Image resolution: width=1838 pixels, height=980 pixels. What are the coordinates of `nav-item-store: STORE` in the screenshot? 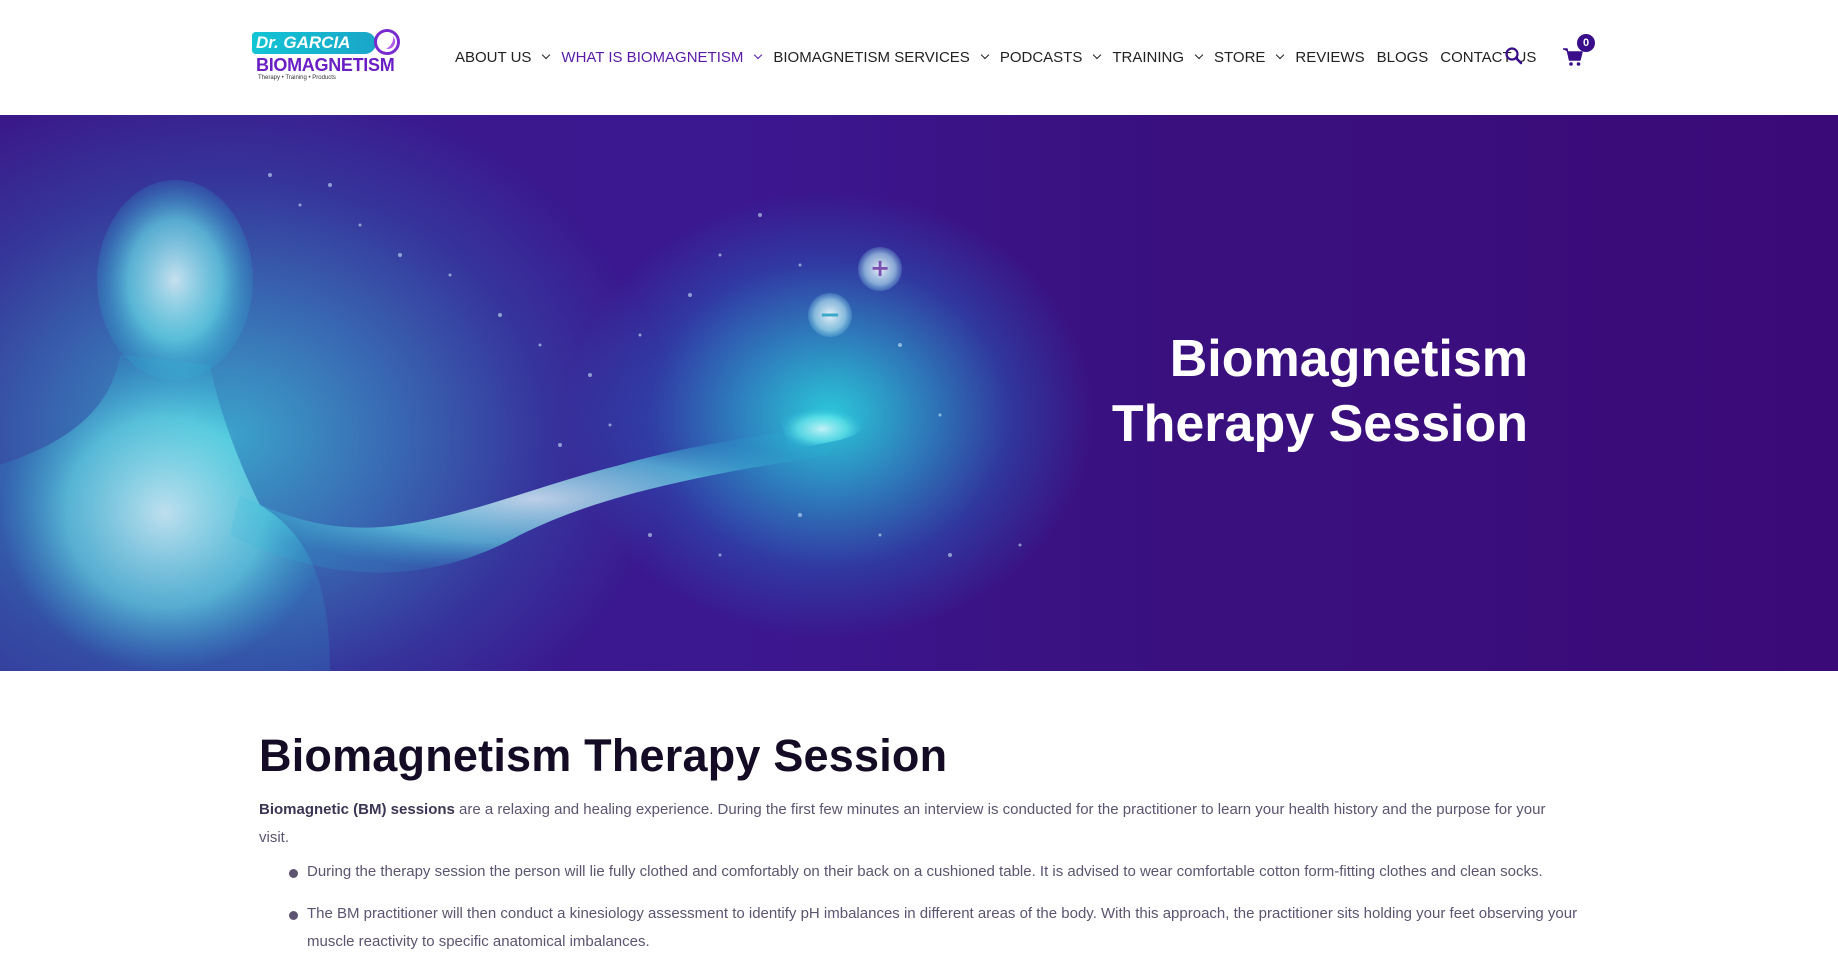 It's located at (1249, 57).